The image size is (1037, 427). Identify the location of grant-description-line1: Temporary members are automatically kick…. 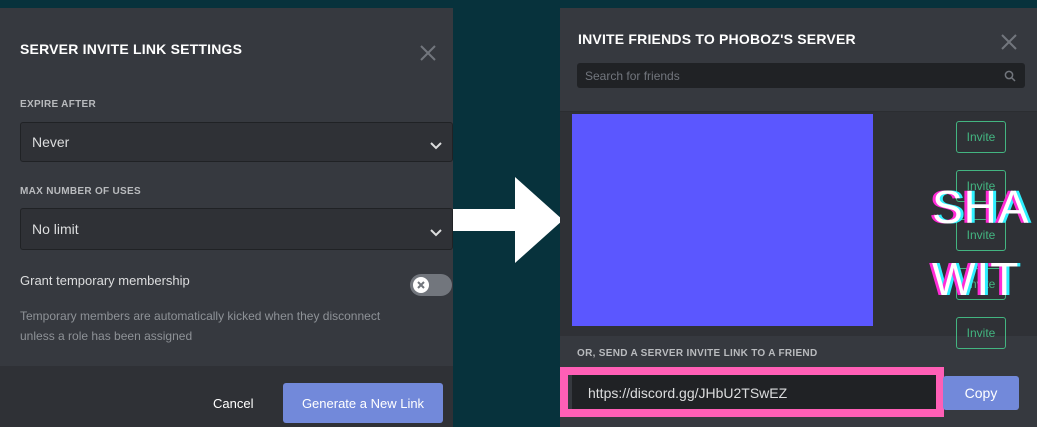
(200, 316).